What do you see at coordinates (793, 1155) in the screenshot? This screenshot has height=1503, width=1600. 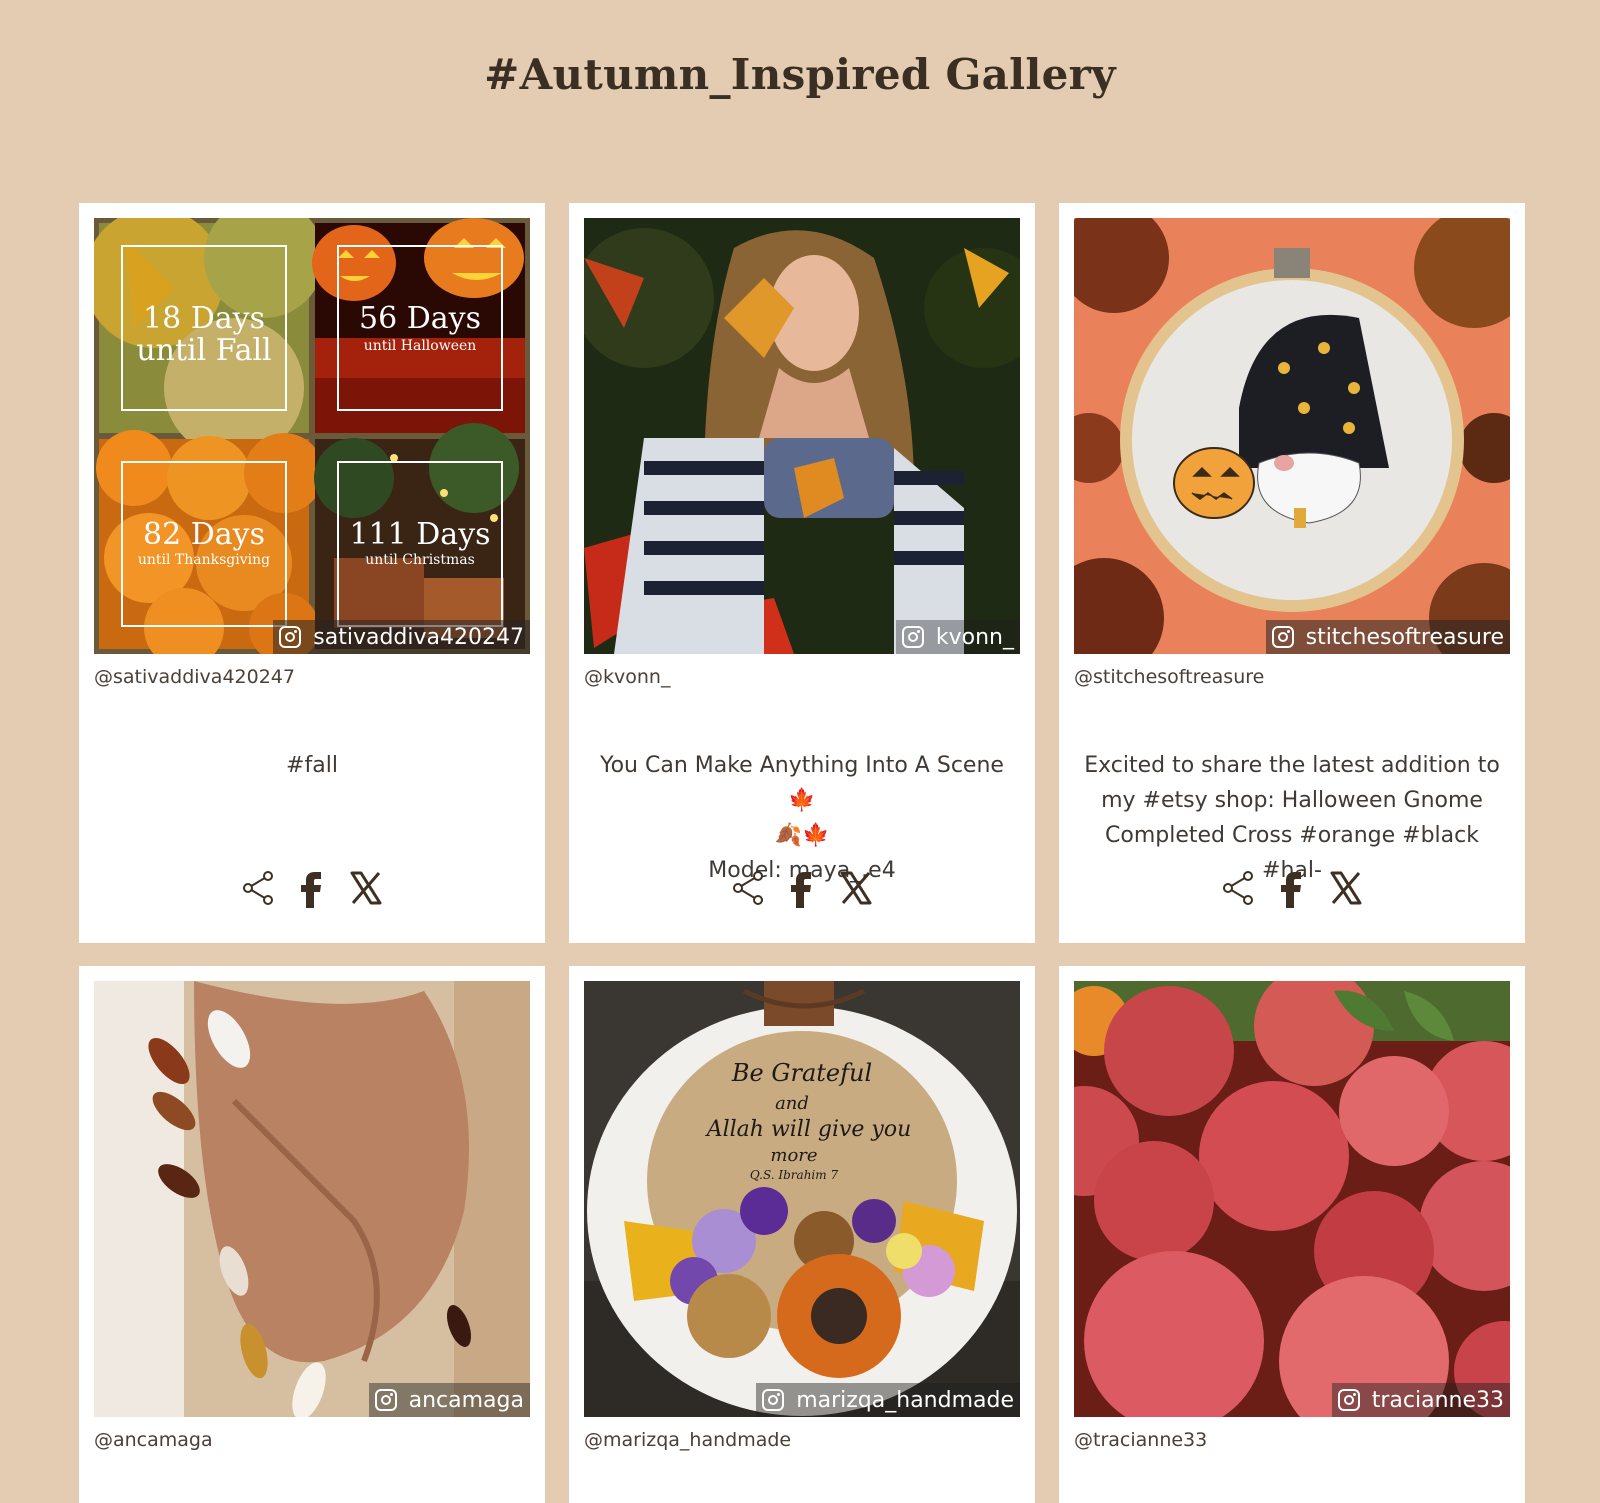 I see `sign-text-line: more` at bounding box center [793, 1155].